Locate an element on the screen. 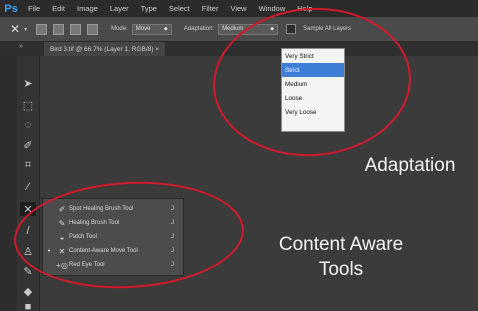 The height and width of the screenshot is (311, 478). lasso-tool-icon: ◌ is located at coordinates (28, 125).